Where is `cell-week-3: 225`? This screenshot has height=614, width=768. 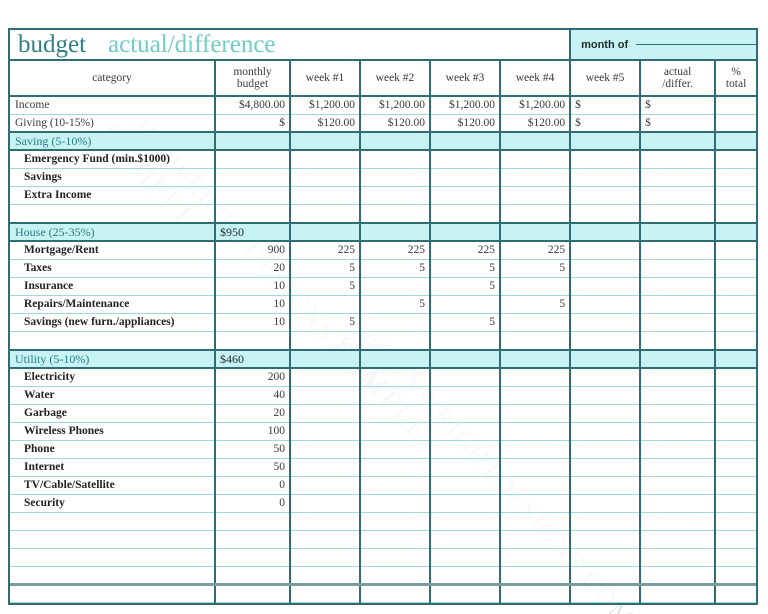 cell-week-3: 225 is located at coordinates (465, 250).